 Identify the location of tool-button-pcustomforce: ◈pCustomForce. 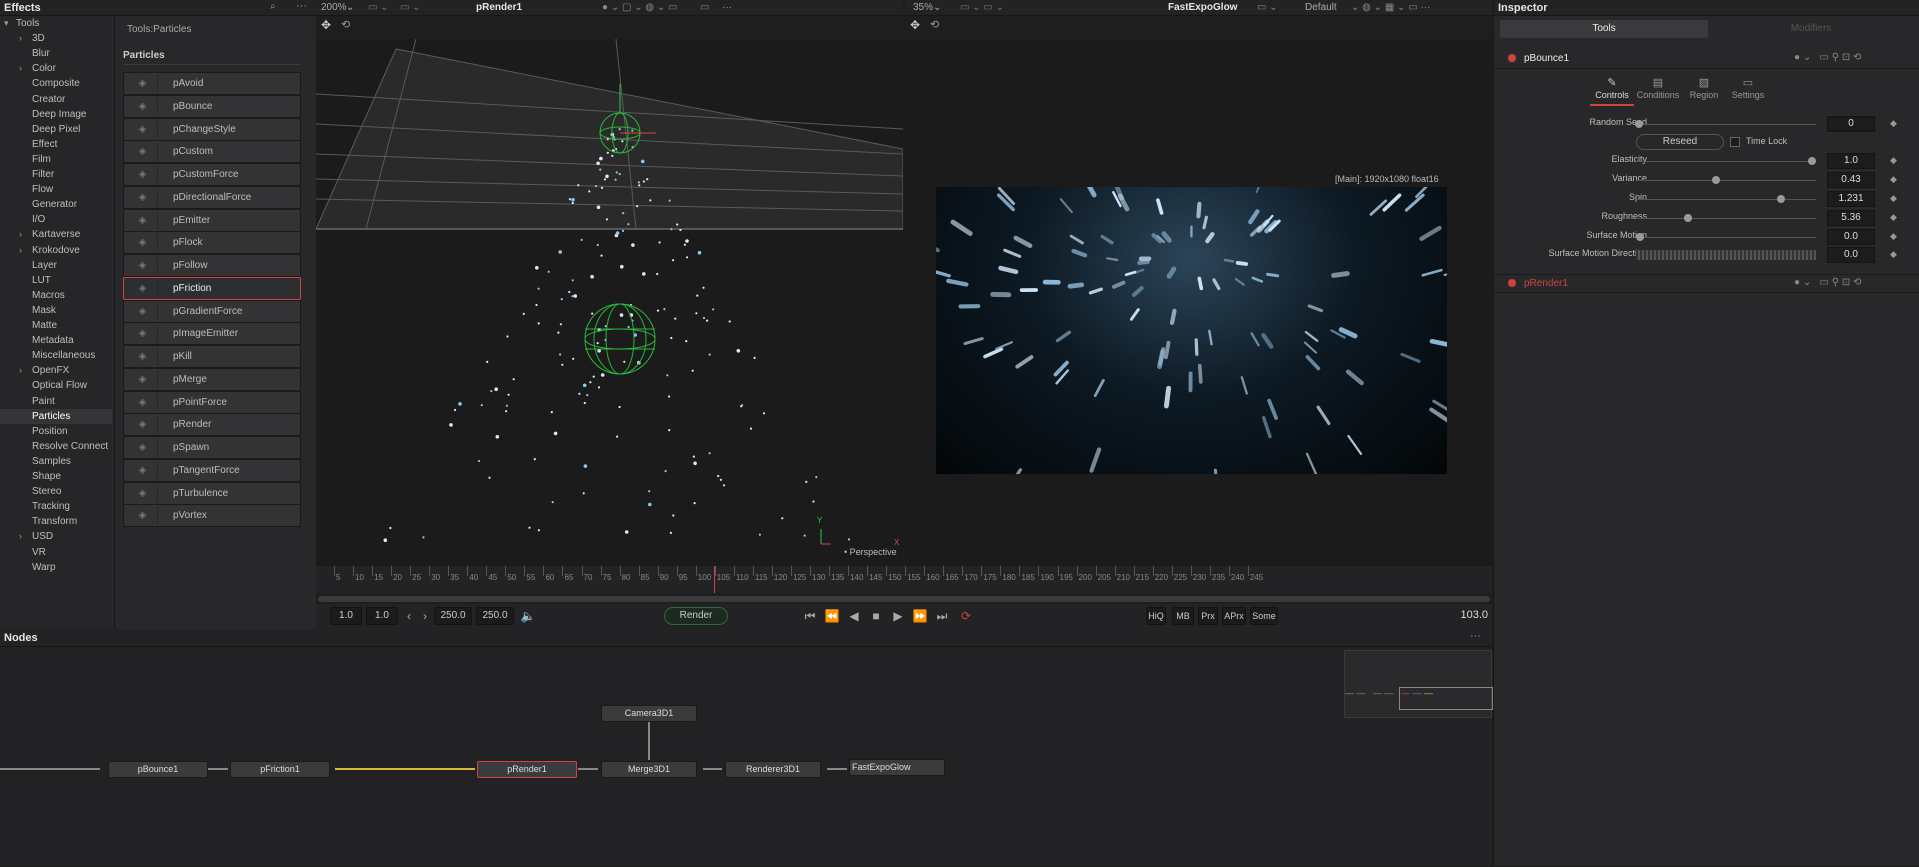
(212, 174).